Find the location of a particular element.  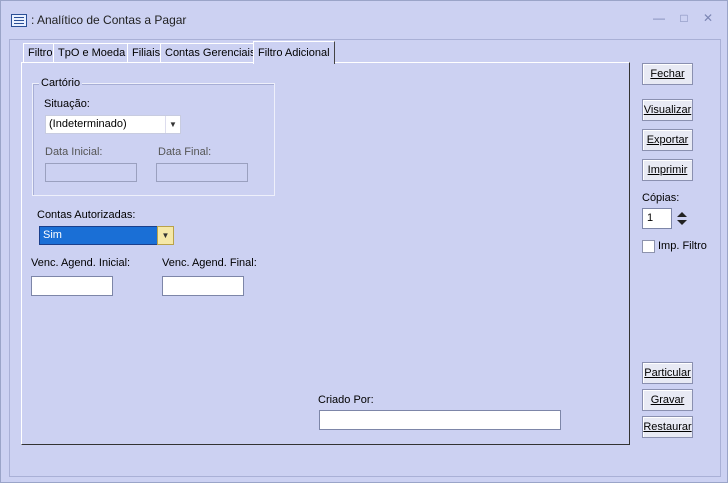

cartorio-group-title: Cartório is located at coordinates (61, 83).